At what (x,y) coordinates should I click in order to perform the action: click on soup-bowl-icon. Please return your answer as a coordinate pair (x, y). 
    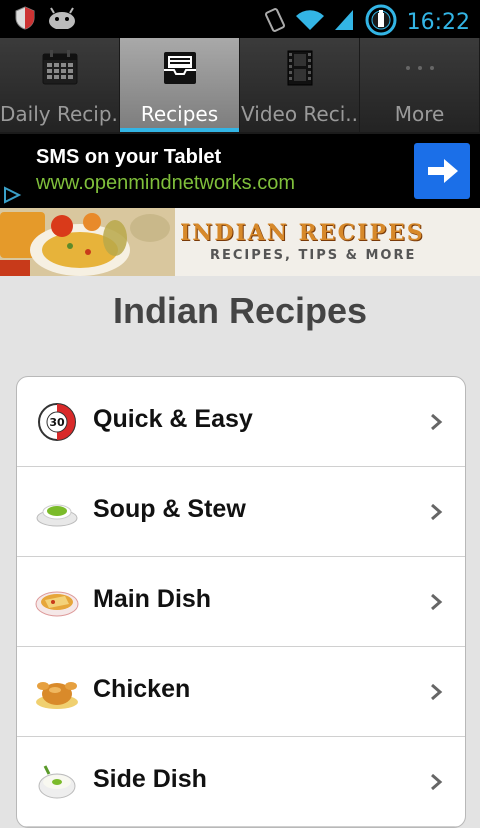
    Looking at the image, I should click on (57, 512).